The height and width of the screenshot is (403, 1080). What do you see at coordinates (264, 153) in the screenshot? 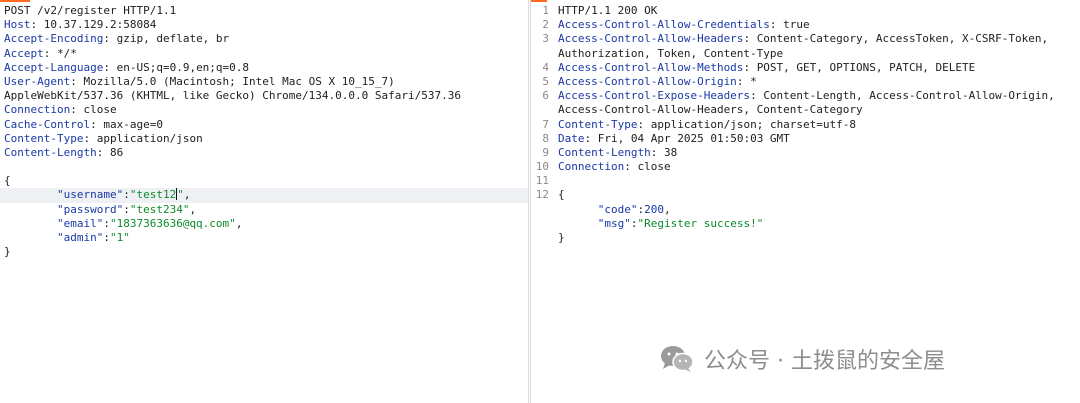
I see `request-header-line: Content-Length: 86` at bounding box center [264, 153].